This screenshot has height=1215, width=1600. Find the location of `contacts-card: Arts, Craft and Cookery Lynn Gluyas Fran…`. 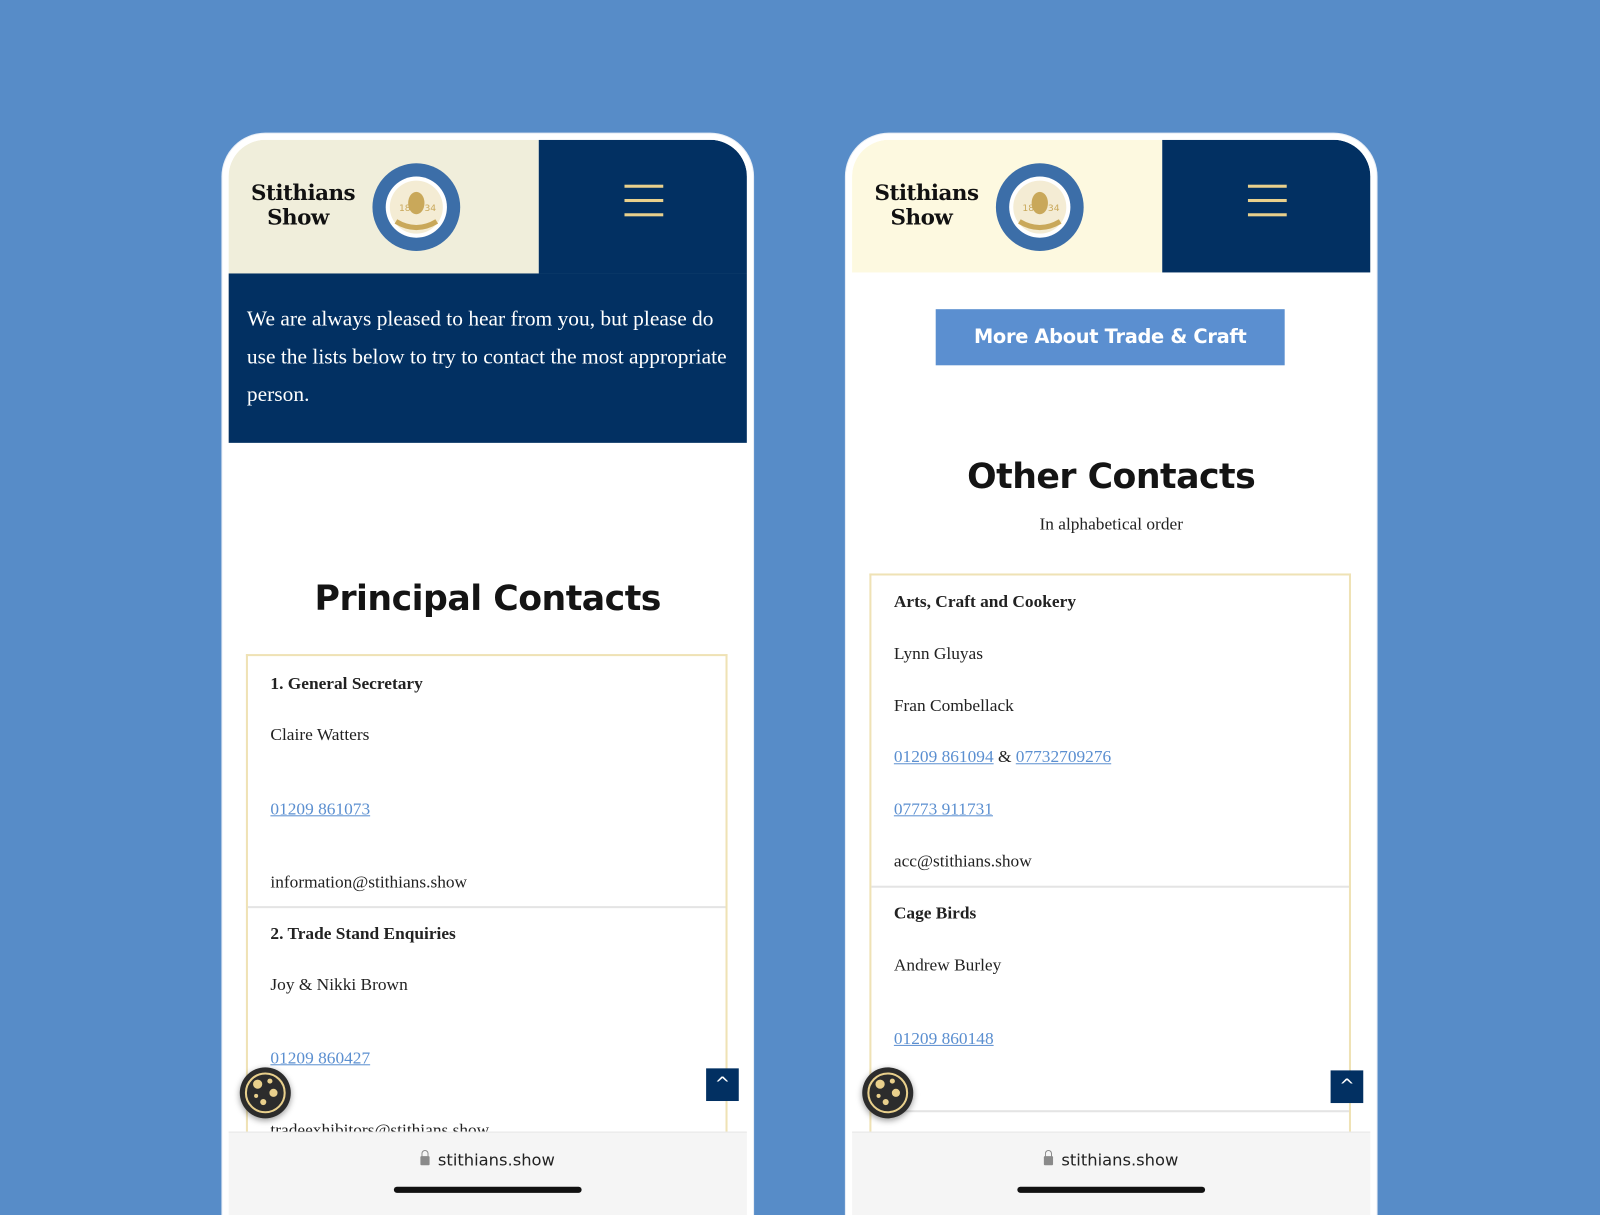

contacts-card: Arts, Craft and Cookery Lynn Gluyas Fran… is located at coordinates (1110, 859).